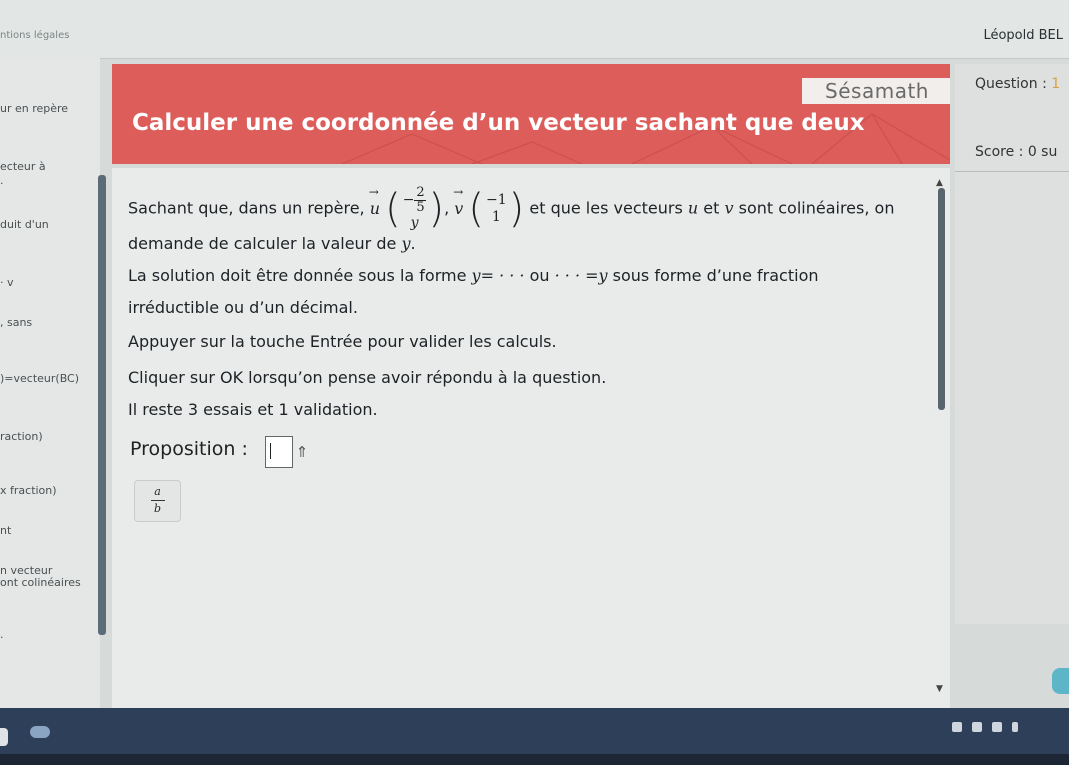  Describe the element at coordinates (270, 451) in the screenshot. I see `text-cursor` at that location.